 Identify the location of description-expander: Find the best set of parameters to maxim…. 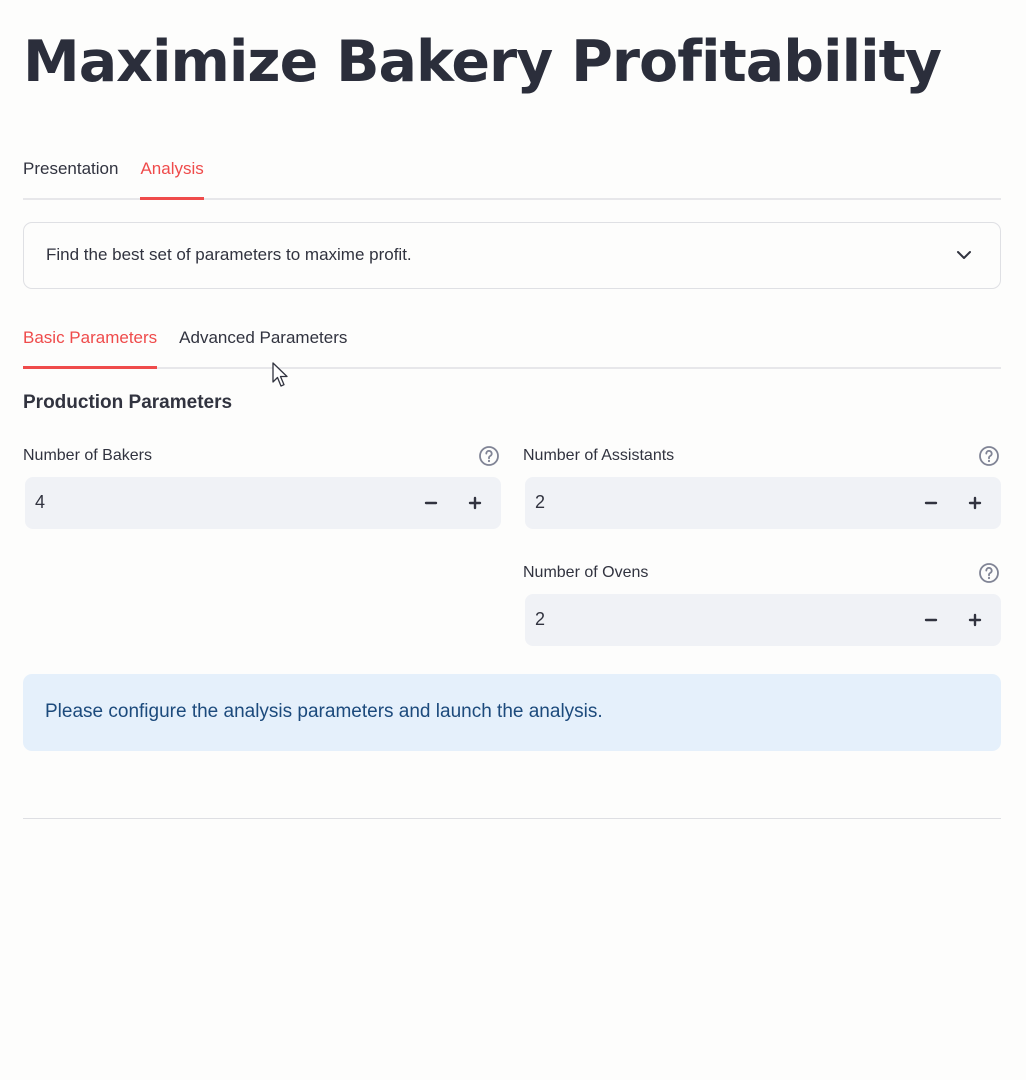
(512, 255).